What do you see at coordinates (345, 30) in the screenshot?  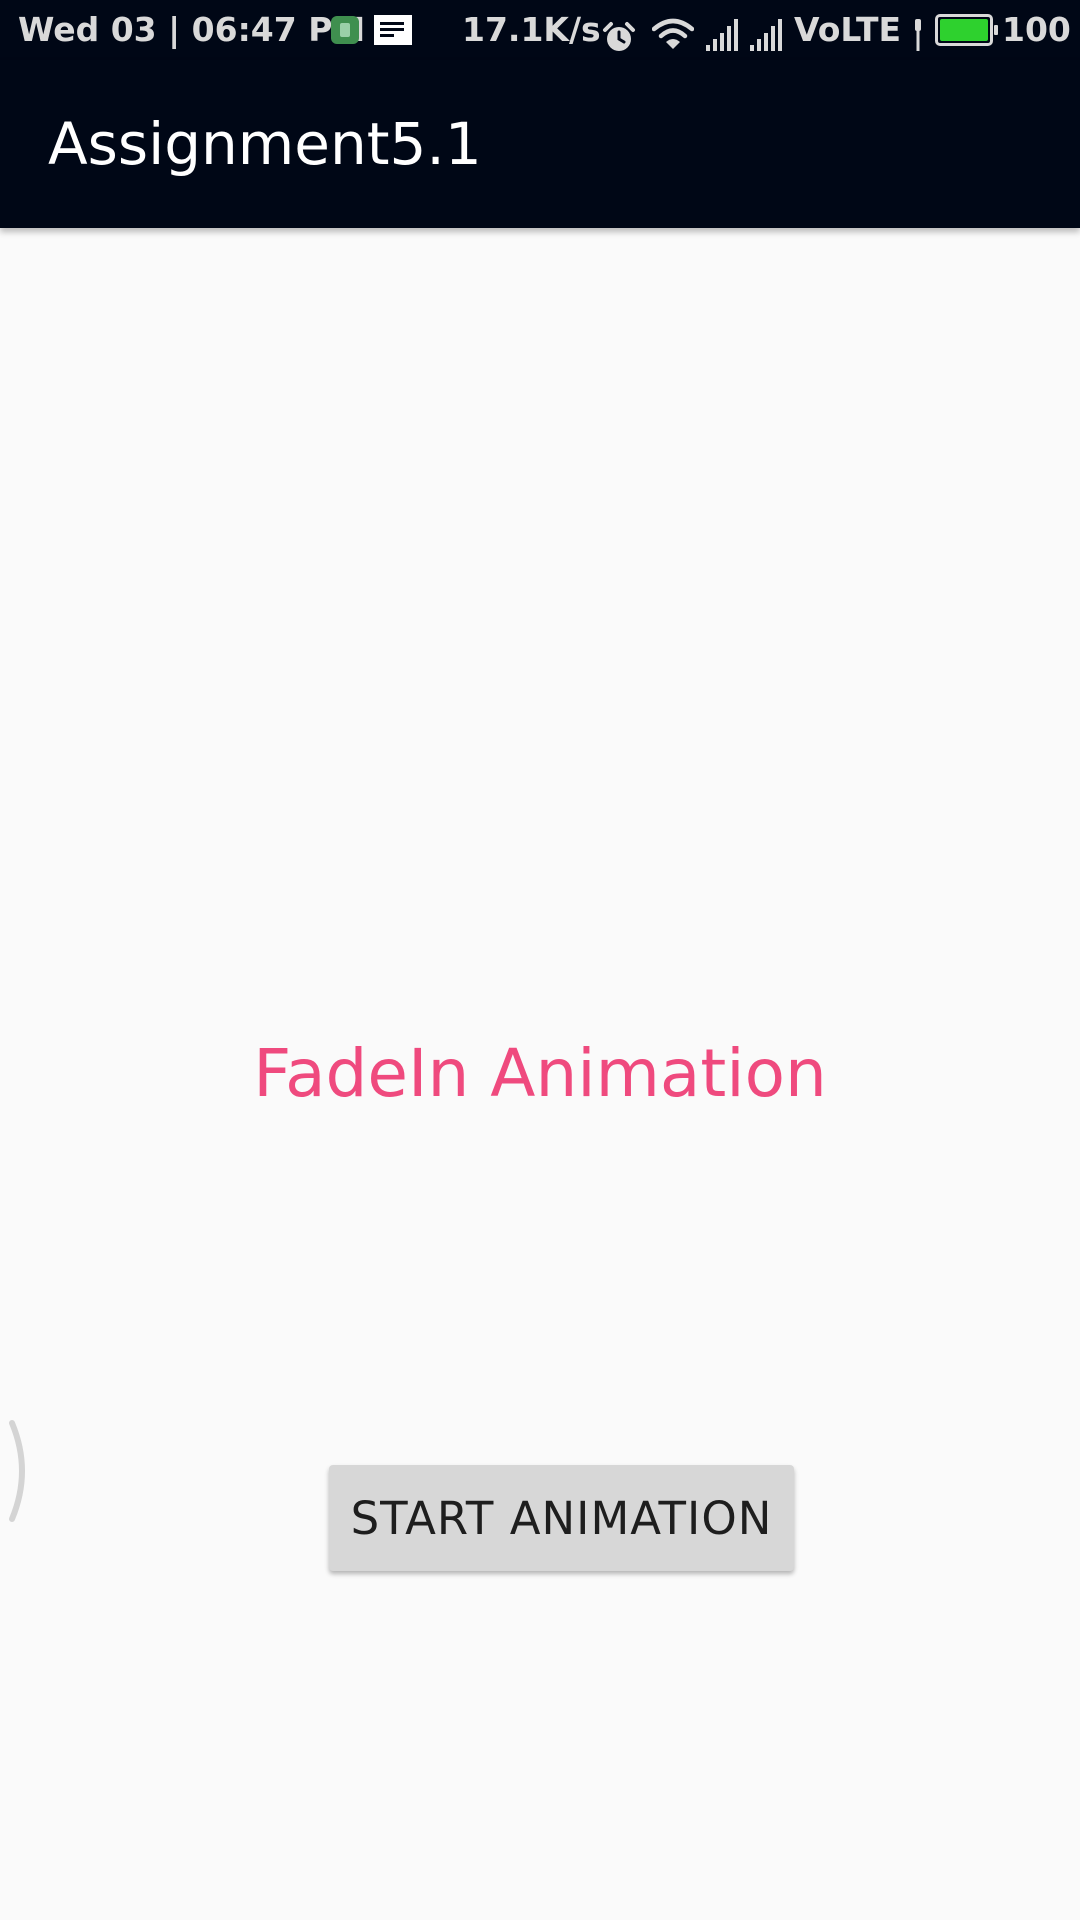 I see `app-notification-icon` at bounding box center [345, 30].